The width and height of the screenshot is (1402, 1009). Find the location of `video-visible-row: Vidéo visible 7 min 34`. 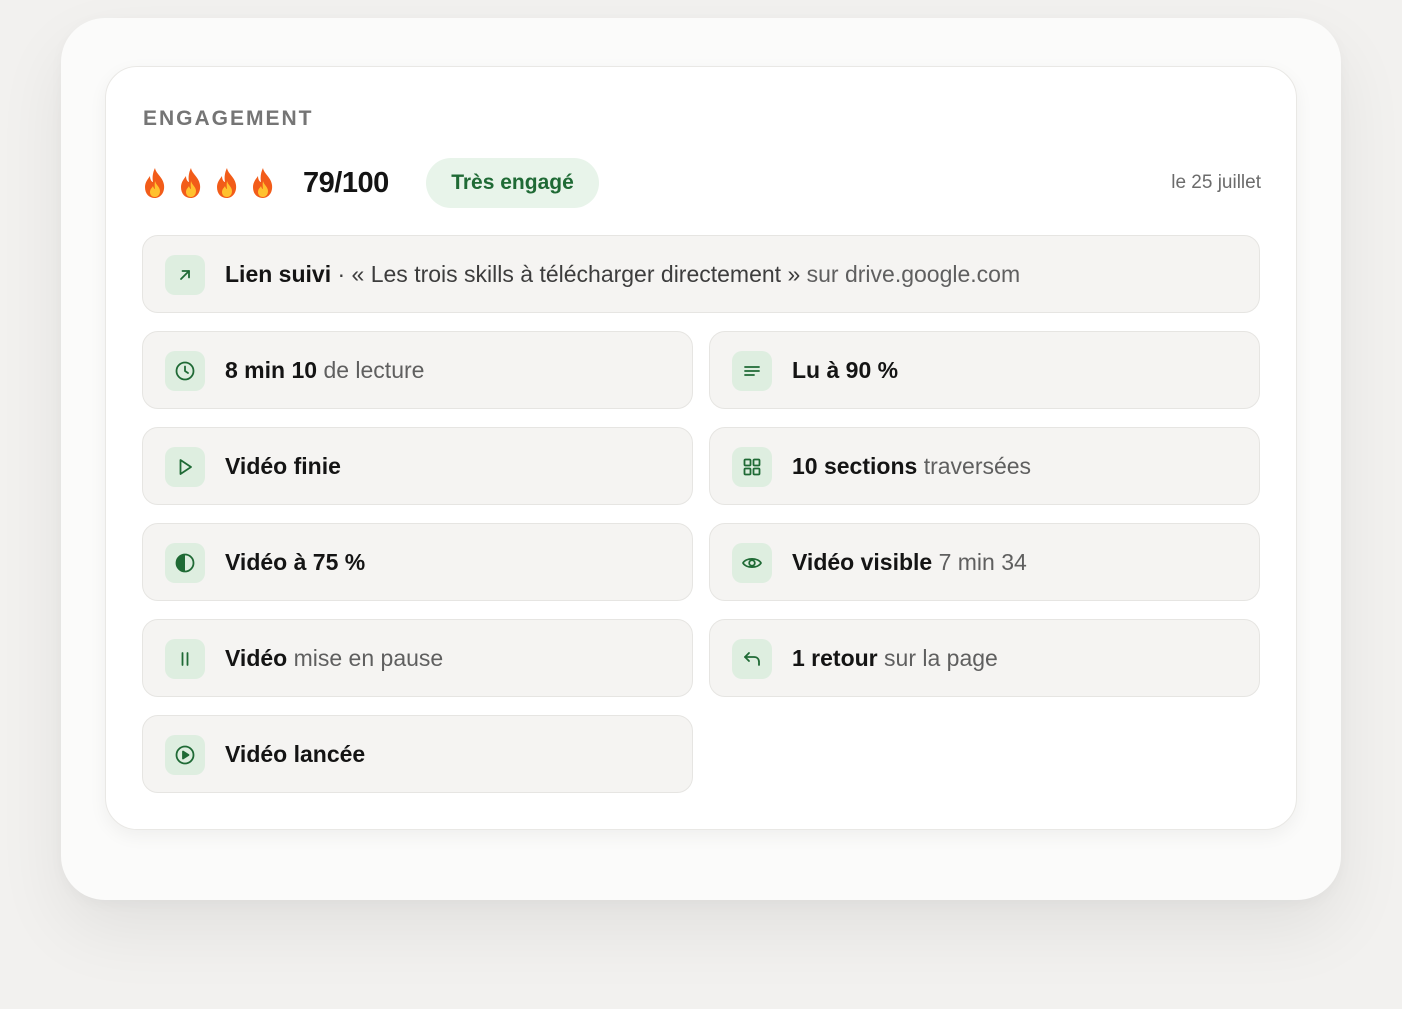

video-visible-row: Vidéo visible 7 min 34 is located at coordinates (984, 562).